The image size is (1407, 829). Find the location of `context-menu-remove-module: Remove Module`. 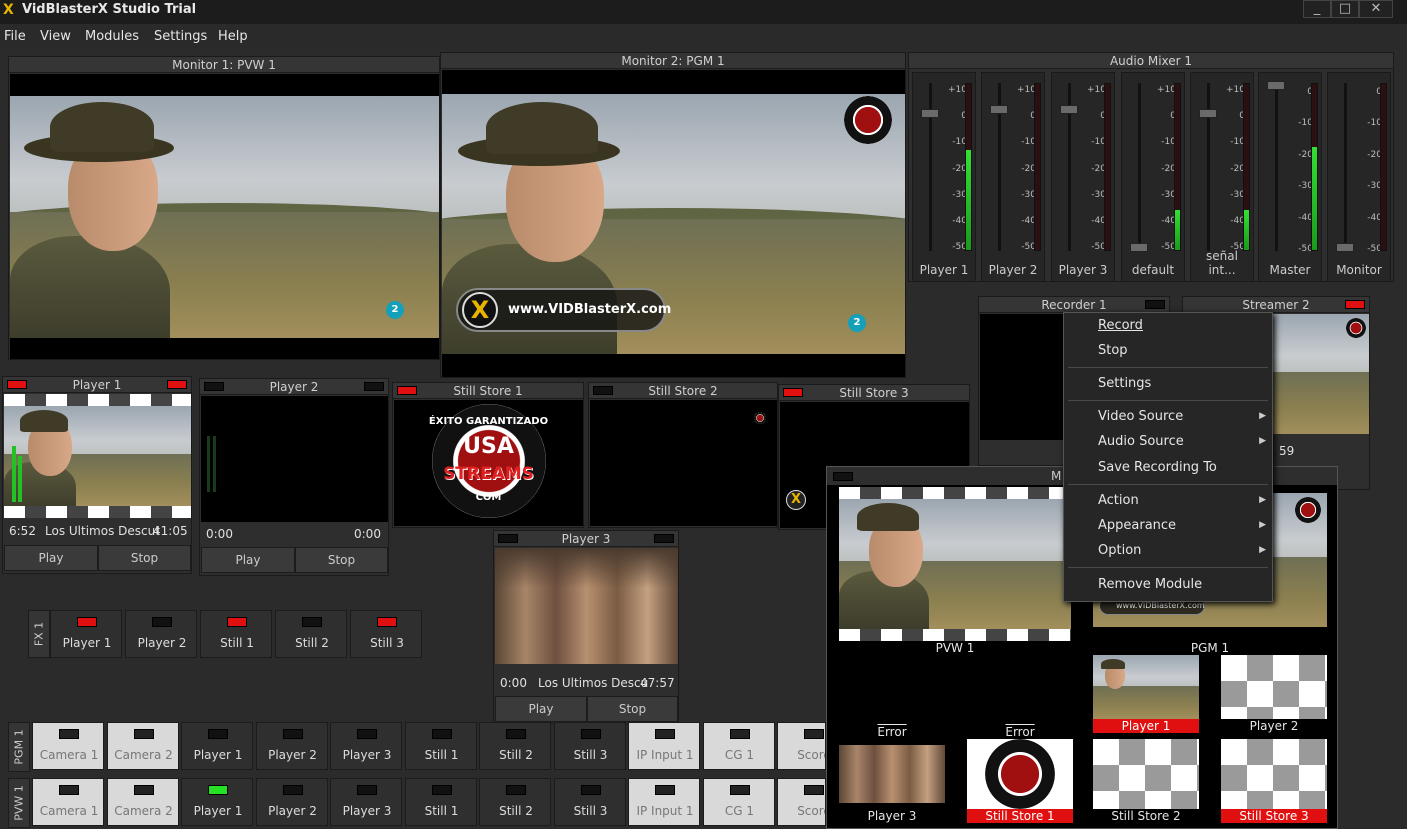

context-menu-remove-module: Remove Module is located at coordinates (1150, 585).